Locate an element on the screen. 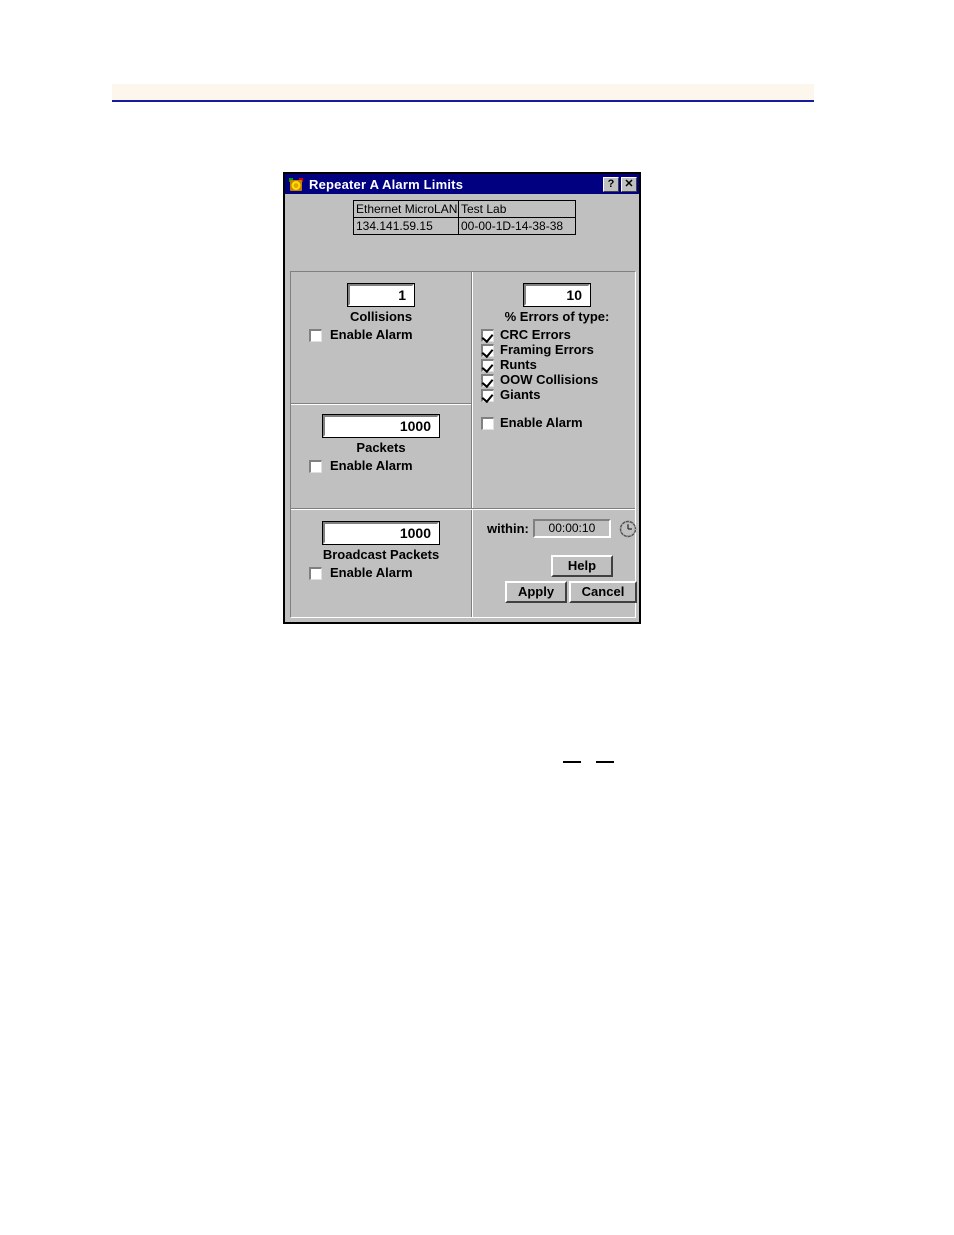  error-type-framing-label: Framing Errors is located at coordinates (547, 349).